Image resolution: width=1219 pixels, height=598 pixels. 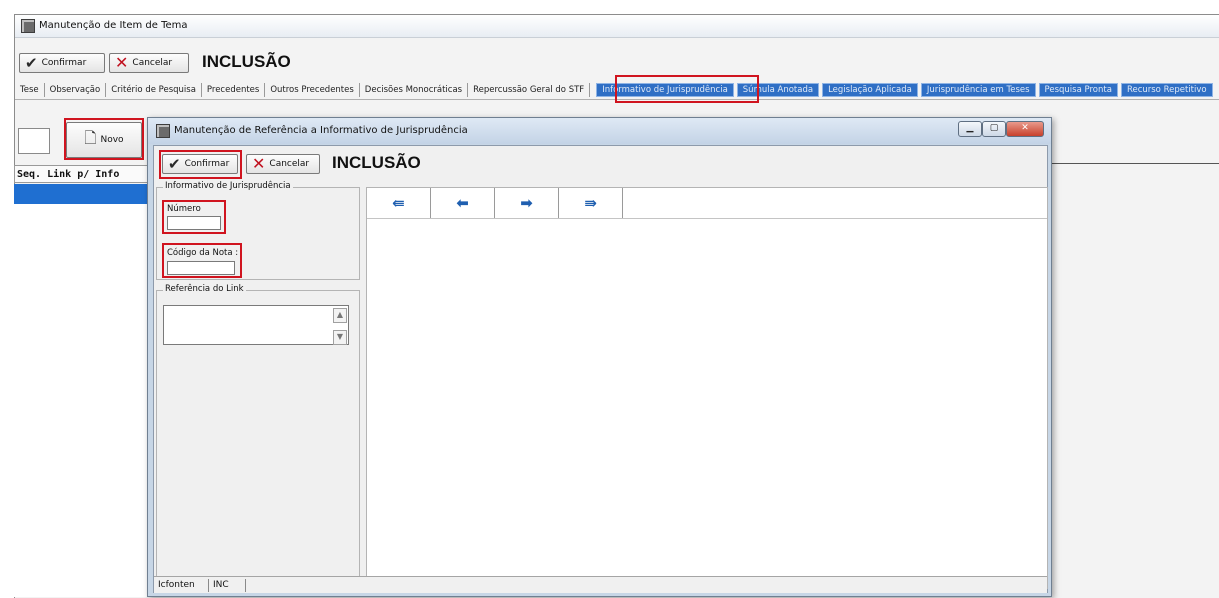 I want to click on novo-button: 🗋 Novo, so click(x=104, y=140).